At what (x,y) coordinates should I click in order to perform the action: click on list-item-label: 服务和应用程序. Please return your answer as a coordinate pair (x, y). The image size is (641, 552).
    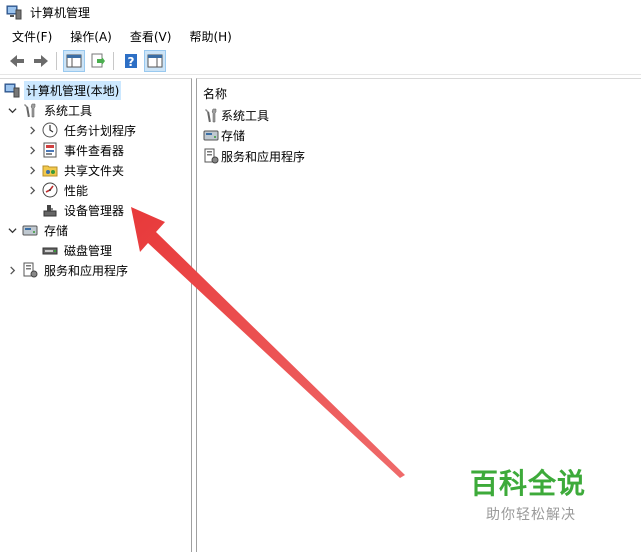
    Looking at the image, I should click on (263, 156).